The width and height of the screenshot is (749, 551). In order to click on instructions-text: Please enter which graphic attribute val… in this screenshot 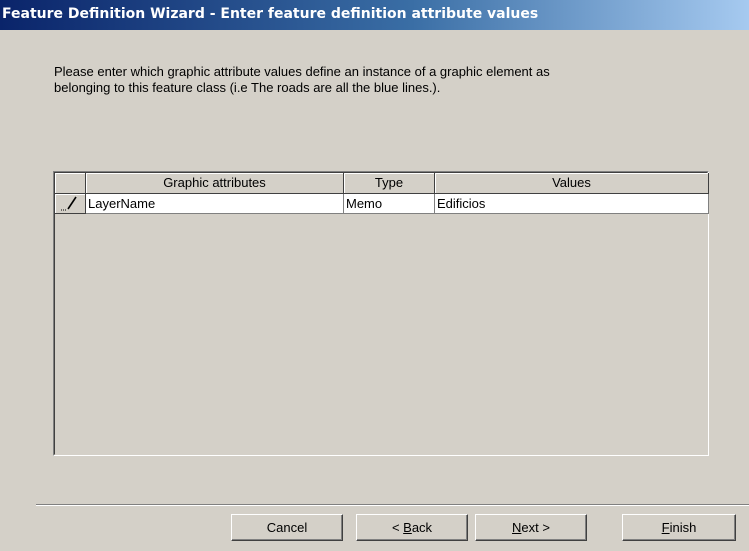, I will do `click(394, 80)`.